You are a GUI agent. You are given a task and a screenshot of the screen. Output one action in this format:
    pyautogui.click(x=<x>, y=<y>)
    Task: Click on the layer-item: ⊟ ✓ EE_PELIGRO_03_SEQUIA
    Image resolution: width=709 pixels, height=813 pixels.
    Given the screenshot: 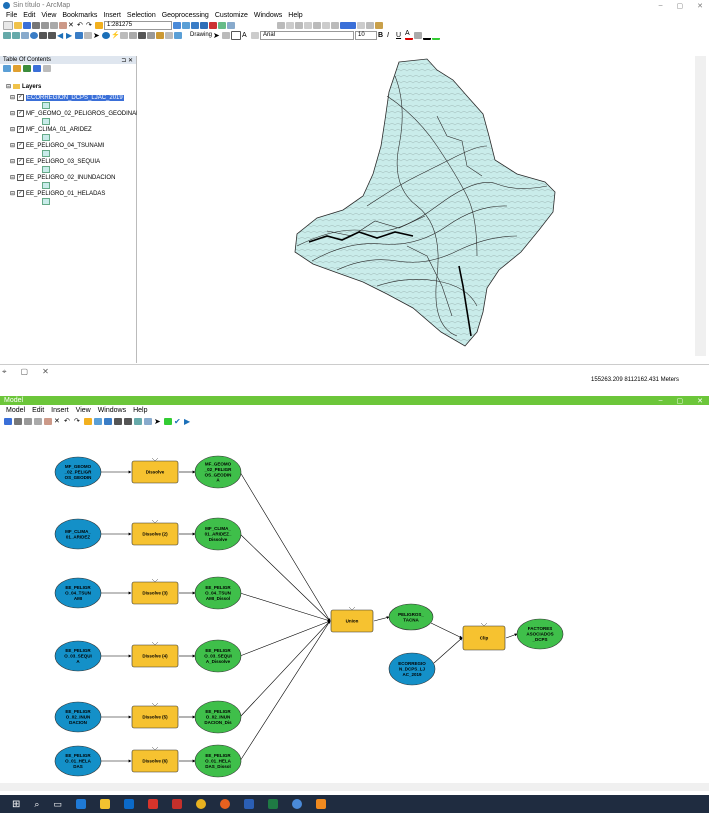 What is the action you would take?
    pyautogui.click(x=55, y=161)
    